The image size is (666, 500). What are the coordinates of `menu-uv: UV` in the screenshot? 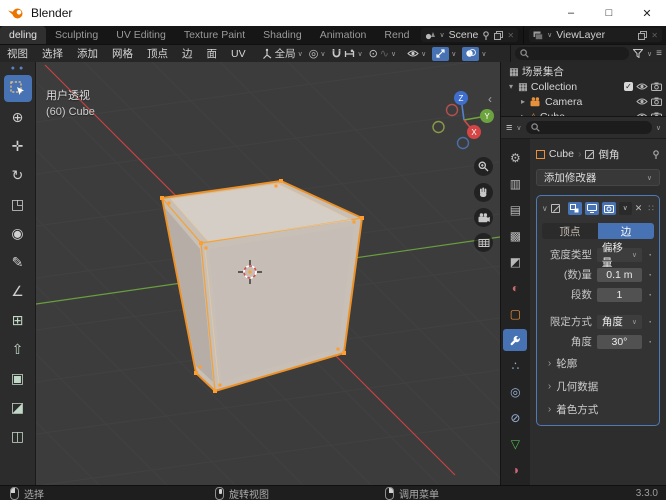 It's located at (238, 54).